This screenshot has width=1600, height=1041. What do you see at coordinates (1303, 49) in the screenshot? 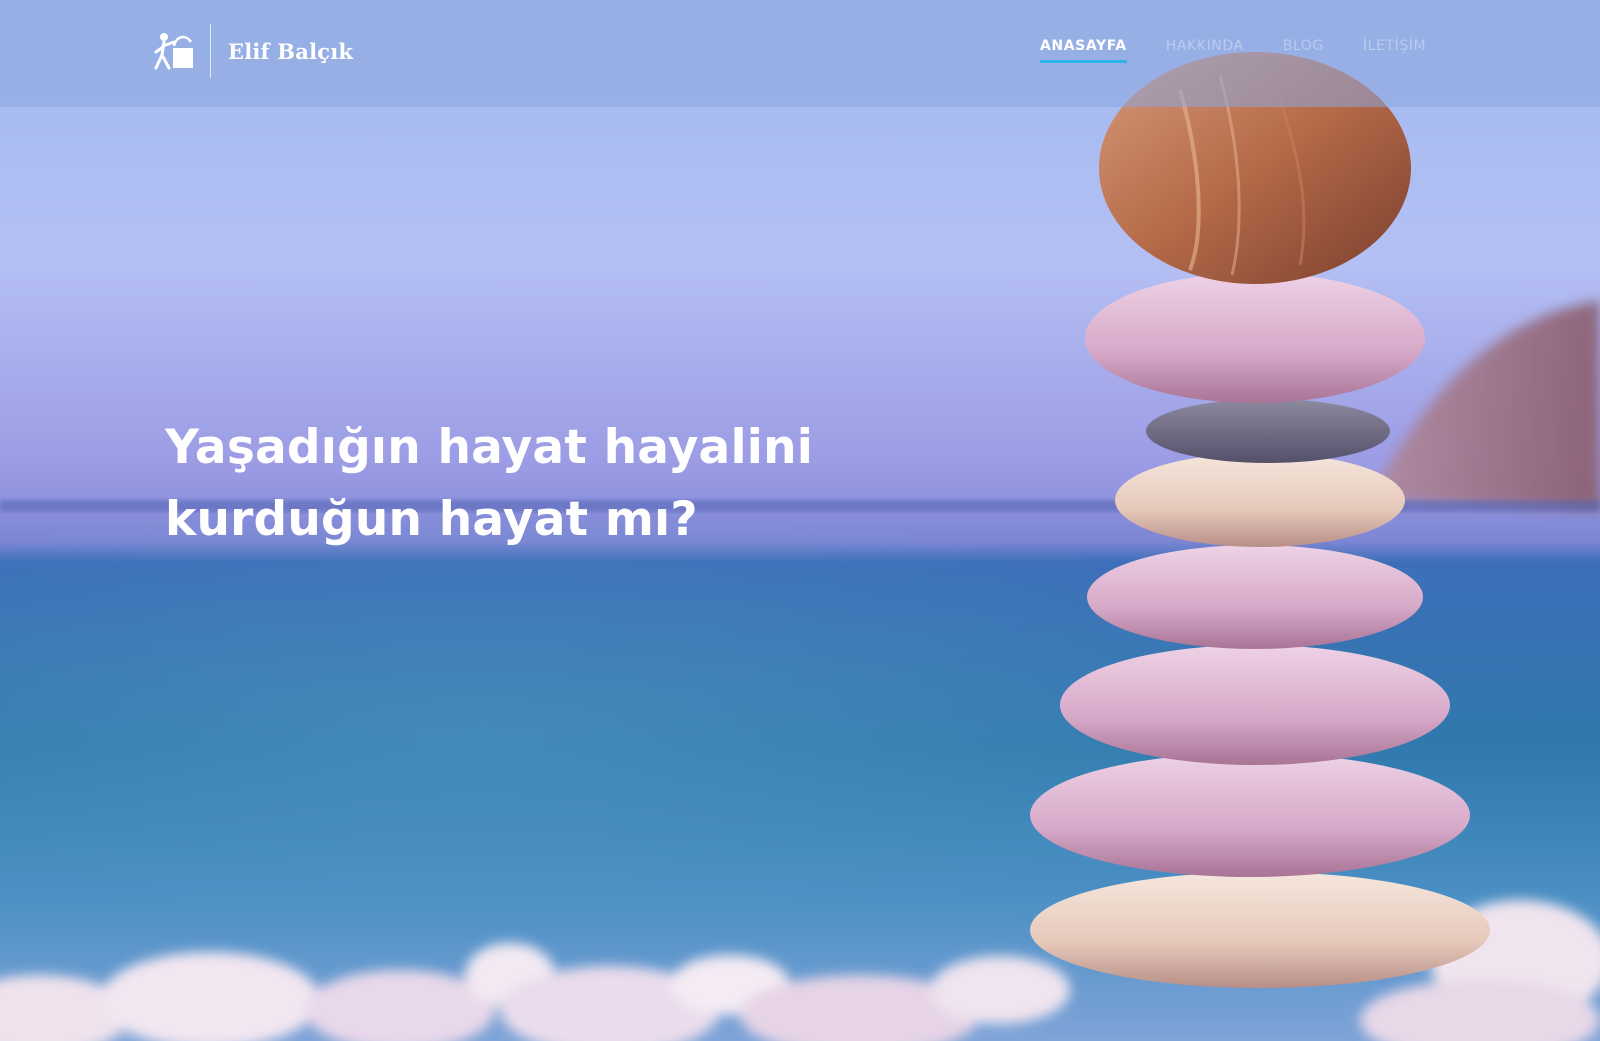
I see `nav-item-blog: BLOG` at bounding box center [1303, 49].